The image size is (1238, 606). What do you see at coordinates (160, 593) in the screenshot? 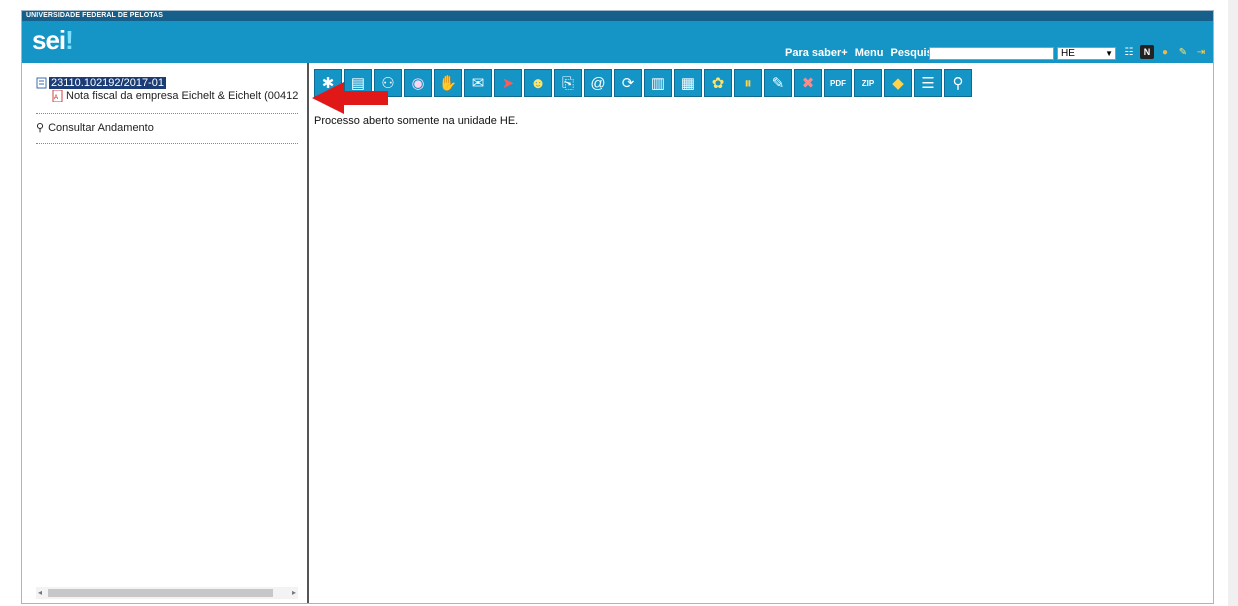
I see `scroll-thumb` at bounding box center [160, 593].